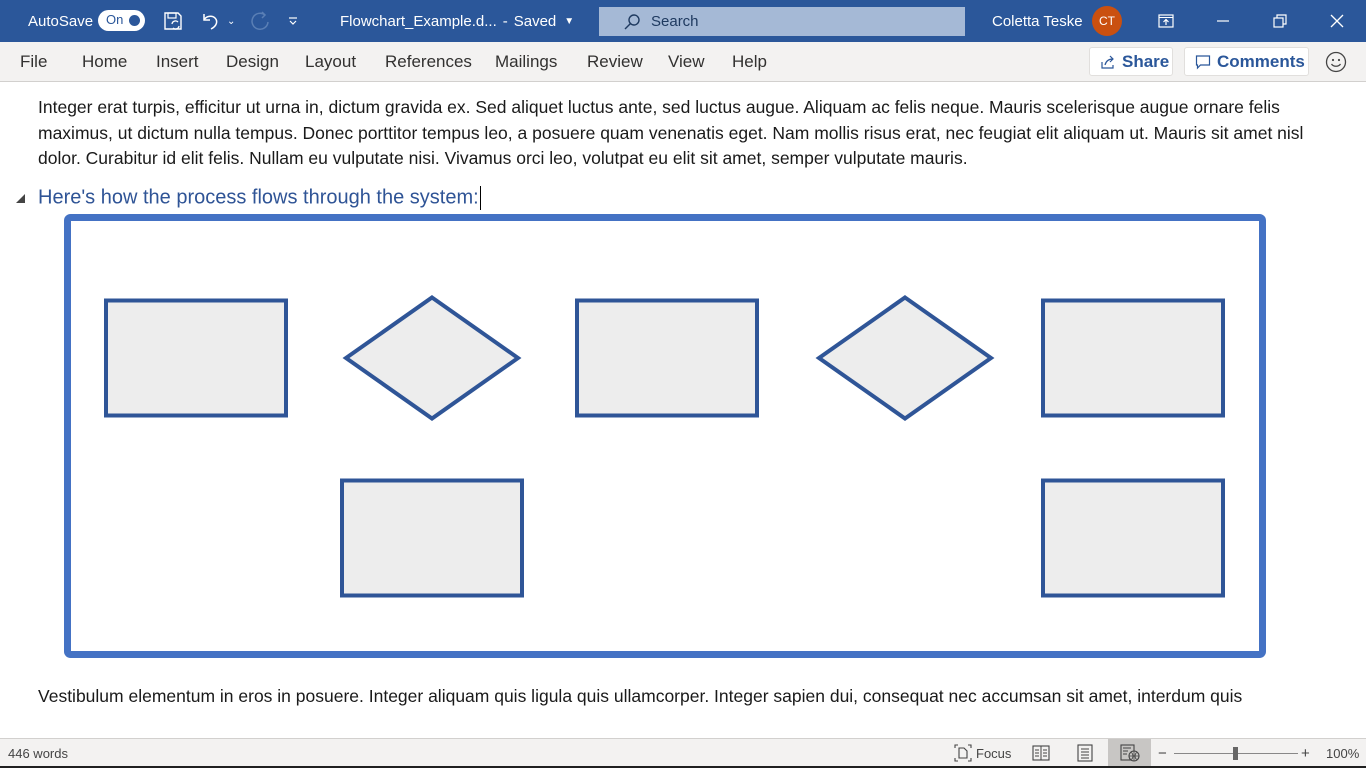  Describe the element at coordinates (526, 62) in the screenshot. I see `tab-mailings: Mailings` at that location.